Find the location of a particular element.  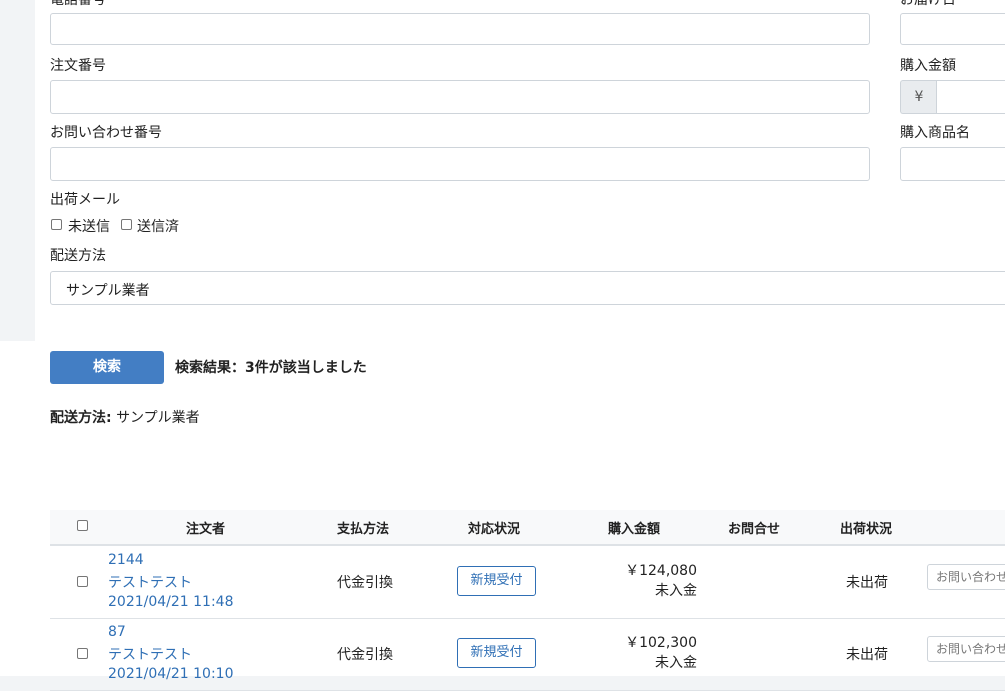

delivery-method-select: サンプル業者 is located at coordinates (527, 288).